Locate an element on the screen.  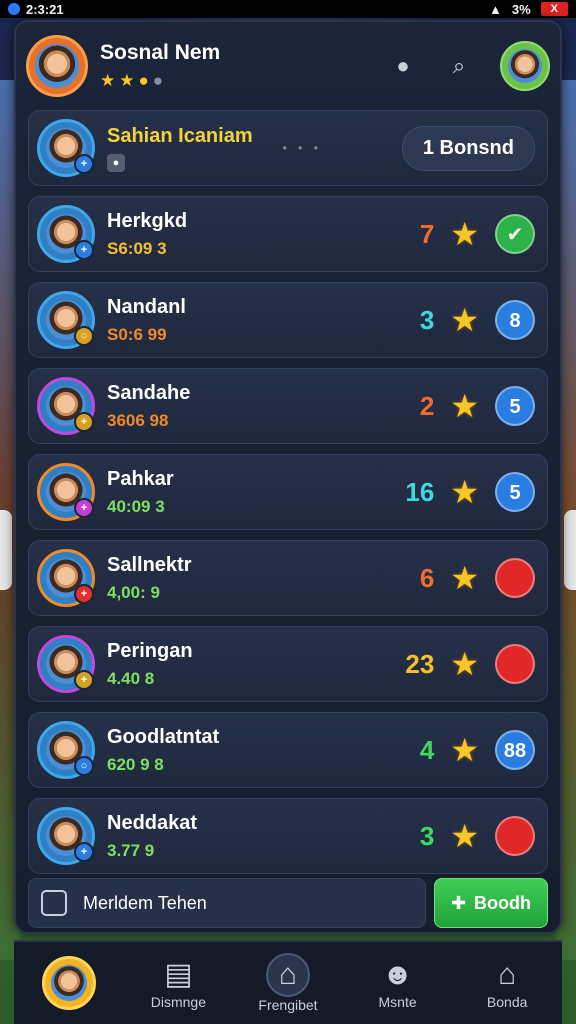
bottom-navigation: ▤ Dismnge ⌂ Frengibet ☻ Msnte ⌂ Bonda is located at coordinates (288, 982).